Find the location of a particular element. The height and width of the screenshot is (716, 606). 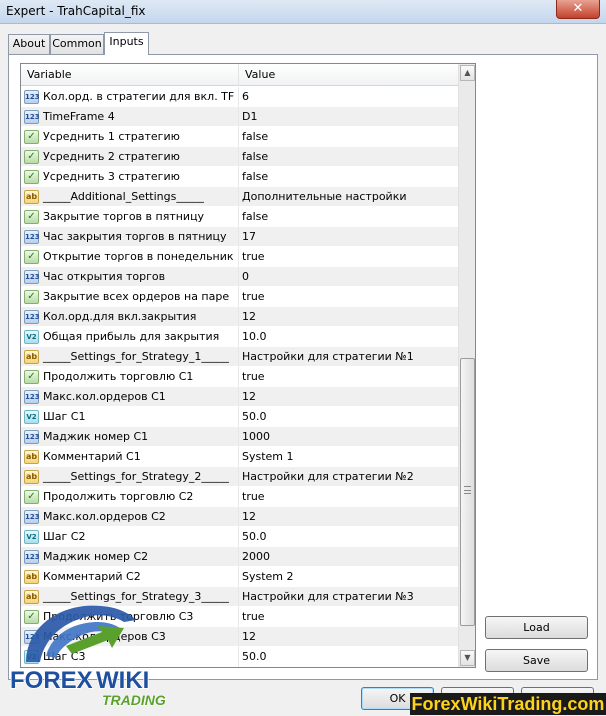

close-icon: ✕ is located at coordinates (578, 8).